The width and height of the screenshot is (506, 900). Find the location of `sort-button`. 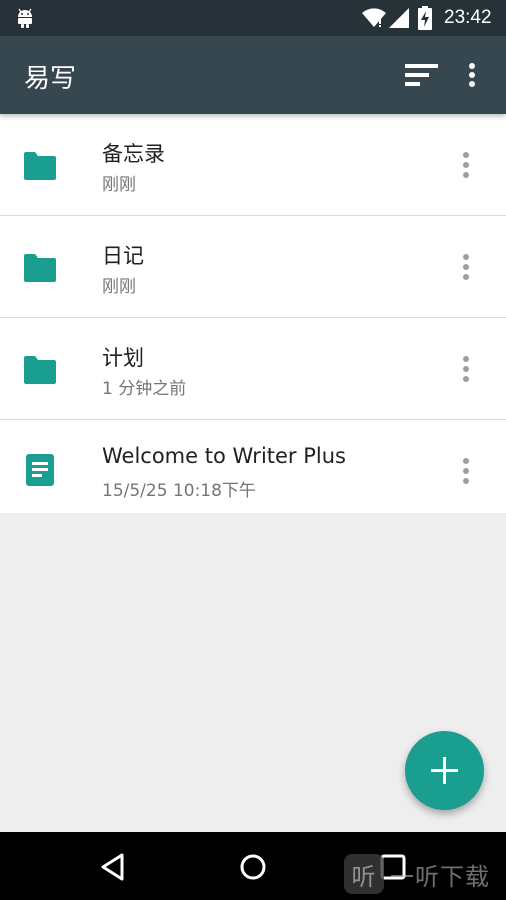

sort-button is located at coordinates (420, 76).